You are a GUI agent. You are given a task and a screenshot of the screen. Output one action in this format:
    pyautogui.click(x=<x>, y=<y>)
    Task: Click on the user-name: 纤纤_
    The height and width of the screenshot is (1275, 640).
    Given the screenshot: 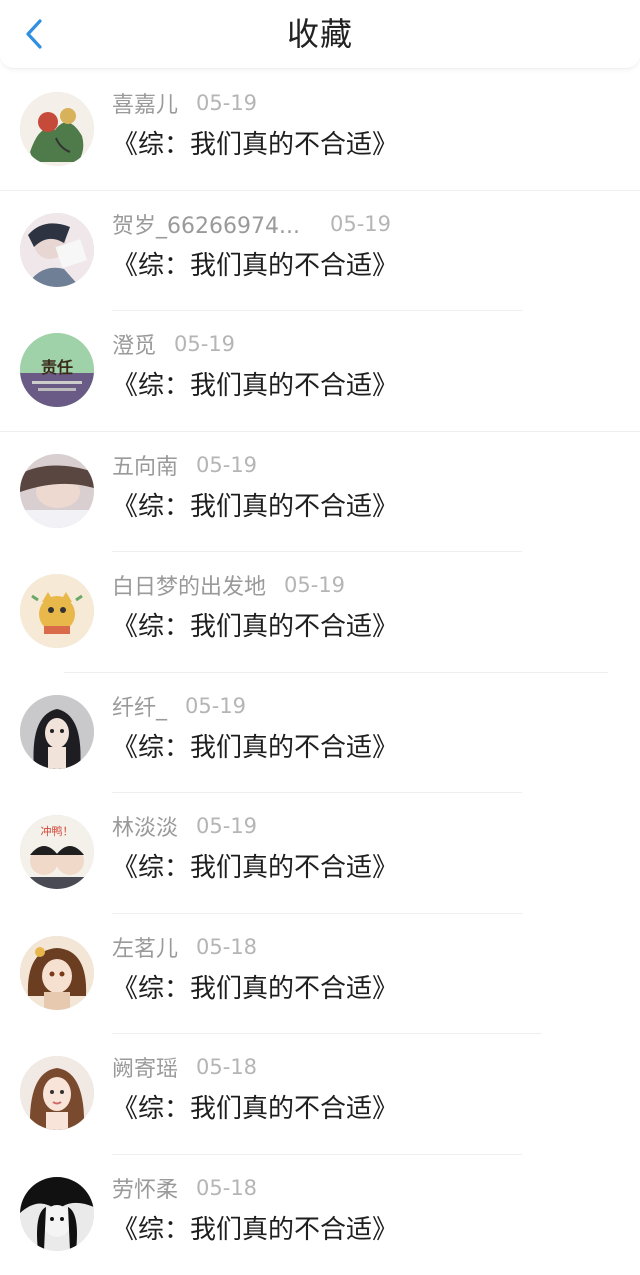 What is the action you would take?
    pyautogui.click(x=139, y=706)
    